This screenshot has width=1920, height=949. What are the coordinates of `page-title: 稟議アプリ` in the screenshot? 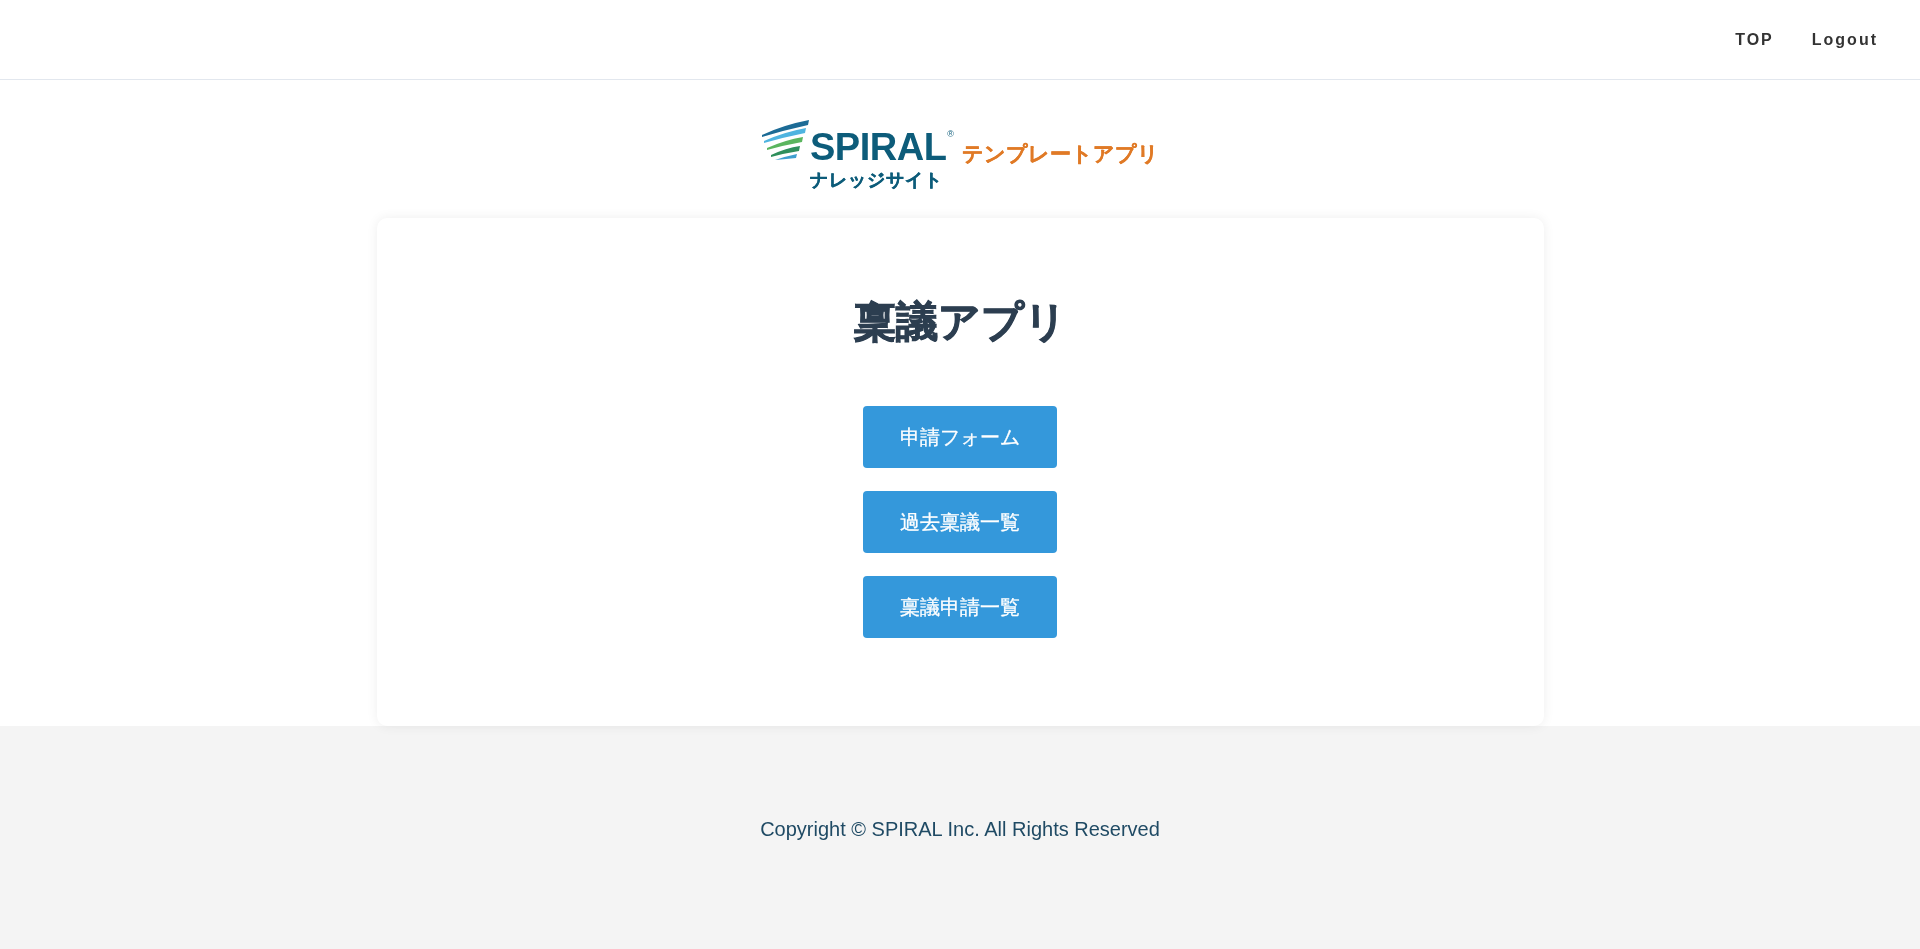 It's located at (960, 322).